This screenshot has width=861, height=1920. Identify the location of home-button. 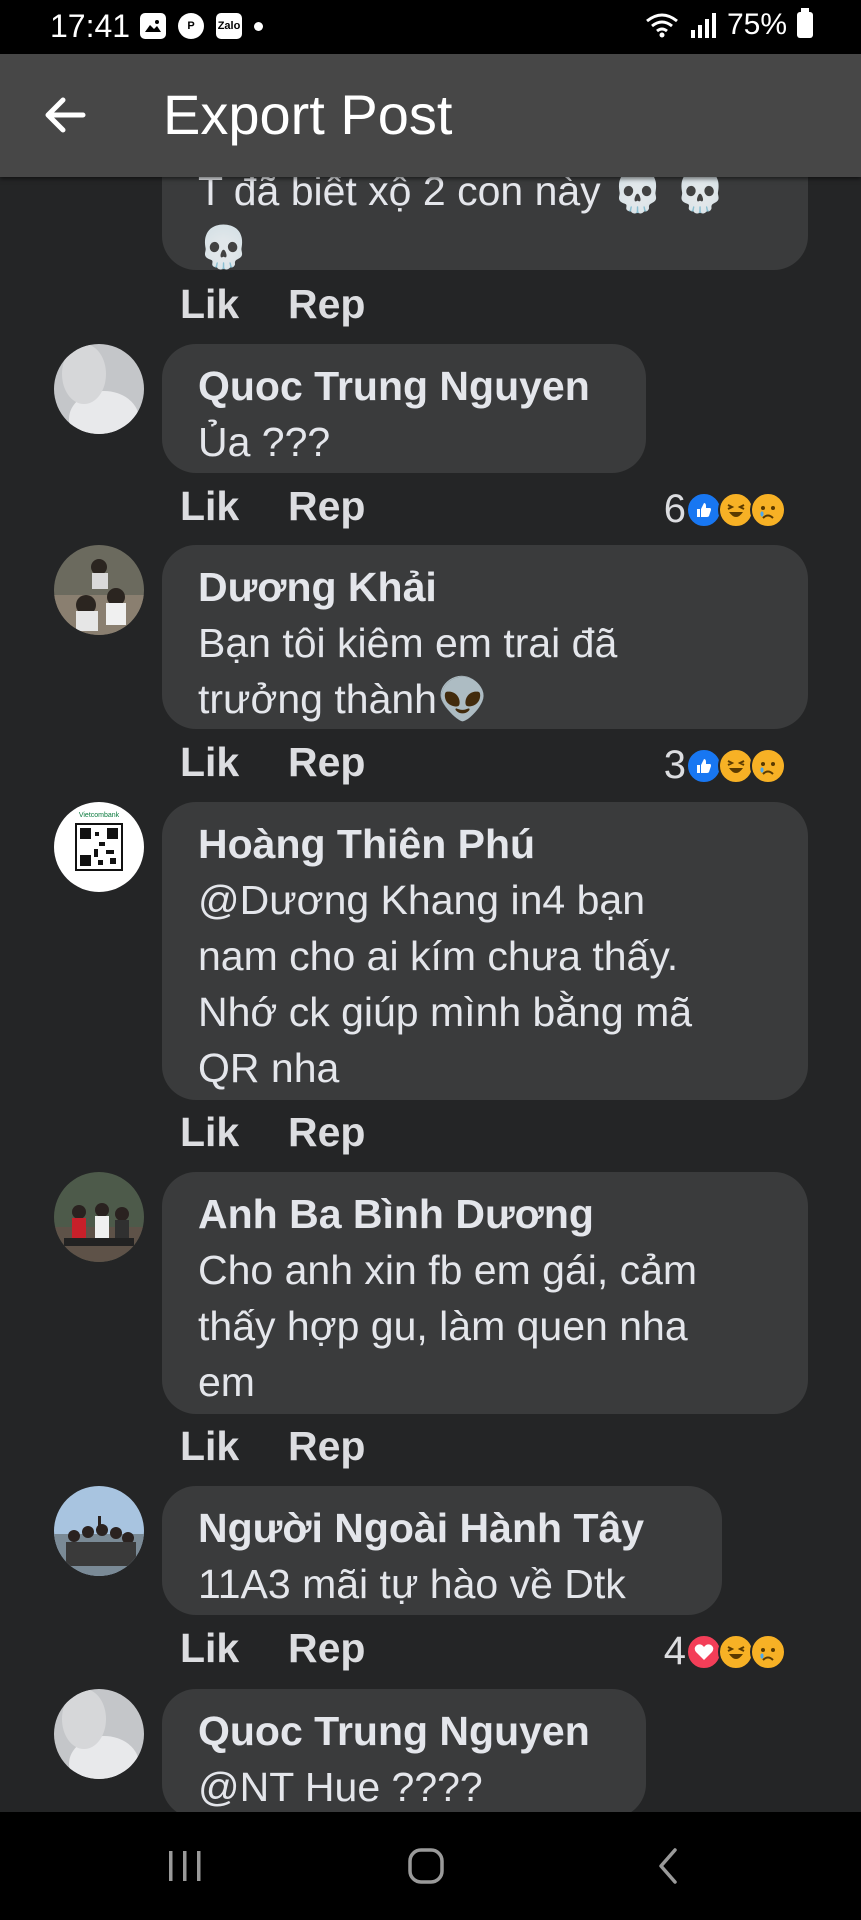
(426, 1866).